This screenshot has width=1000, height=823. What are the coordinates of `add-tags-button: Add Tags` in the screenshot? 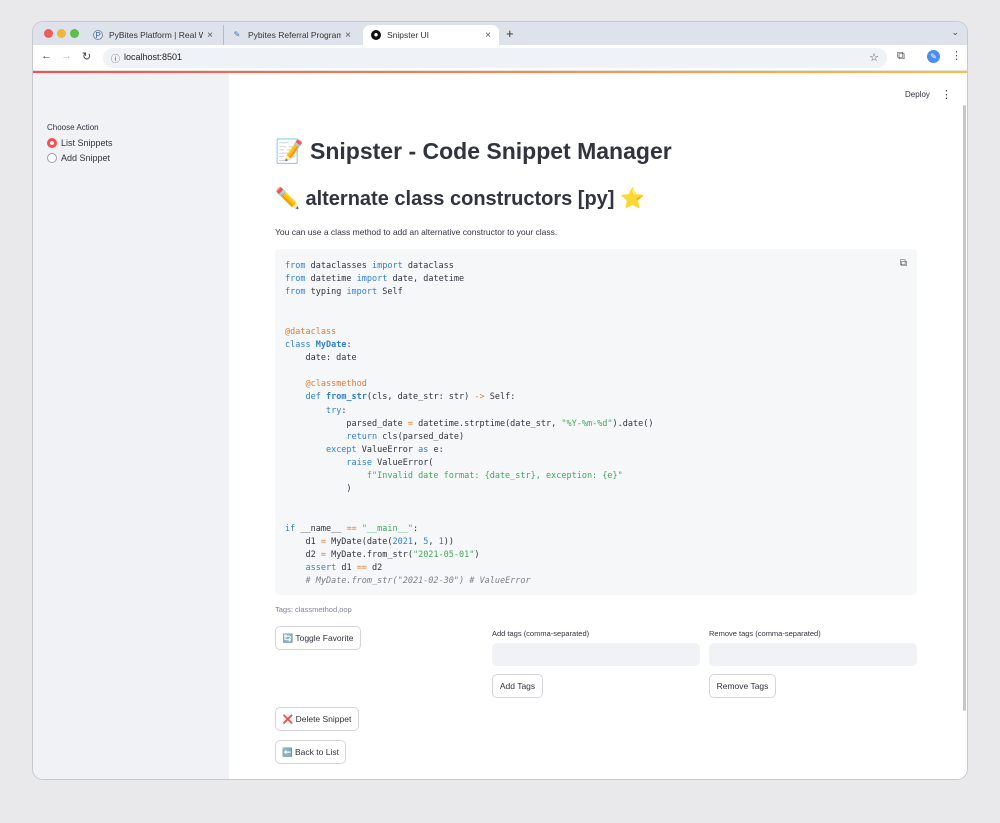 It's located at (517, 686).